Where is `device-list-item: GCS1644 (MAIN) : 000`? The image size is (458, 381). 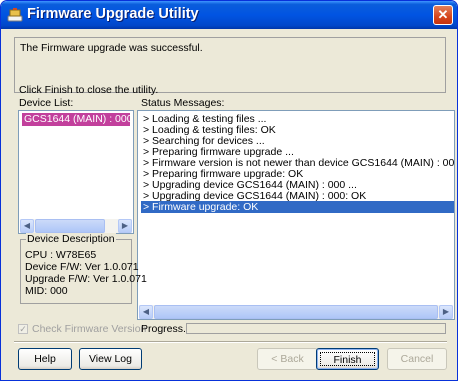 device-list-item: GCS1644 (MAIN) : 000 is located at coordinates (77, 119).